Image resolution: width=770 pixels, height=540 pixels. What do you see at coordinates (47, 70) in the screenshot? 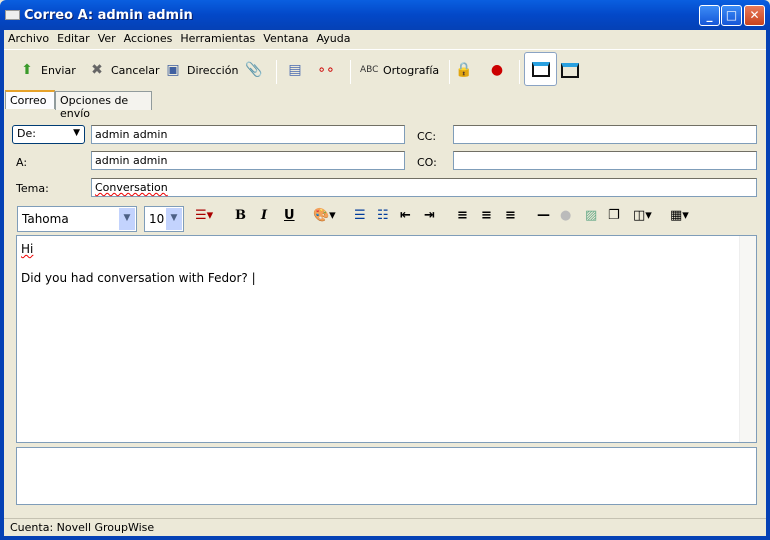
I see `send-button: ⬆ Enviar` at bounding box center [47, 70].